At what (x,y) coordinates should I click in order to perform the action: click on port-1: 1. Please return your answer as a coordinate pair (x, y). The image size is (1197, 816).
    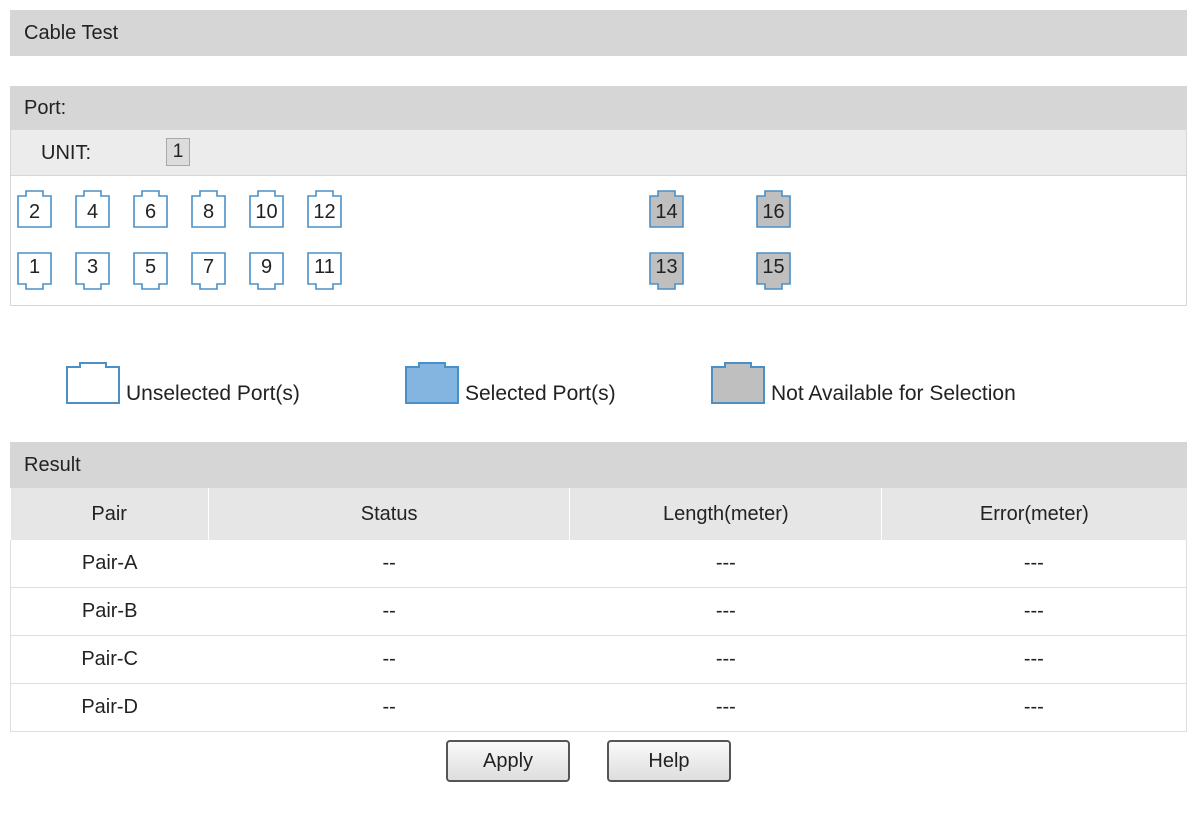
    Looking at the image, I should click on (34, 271).